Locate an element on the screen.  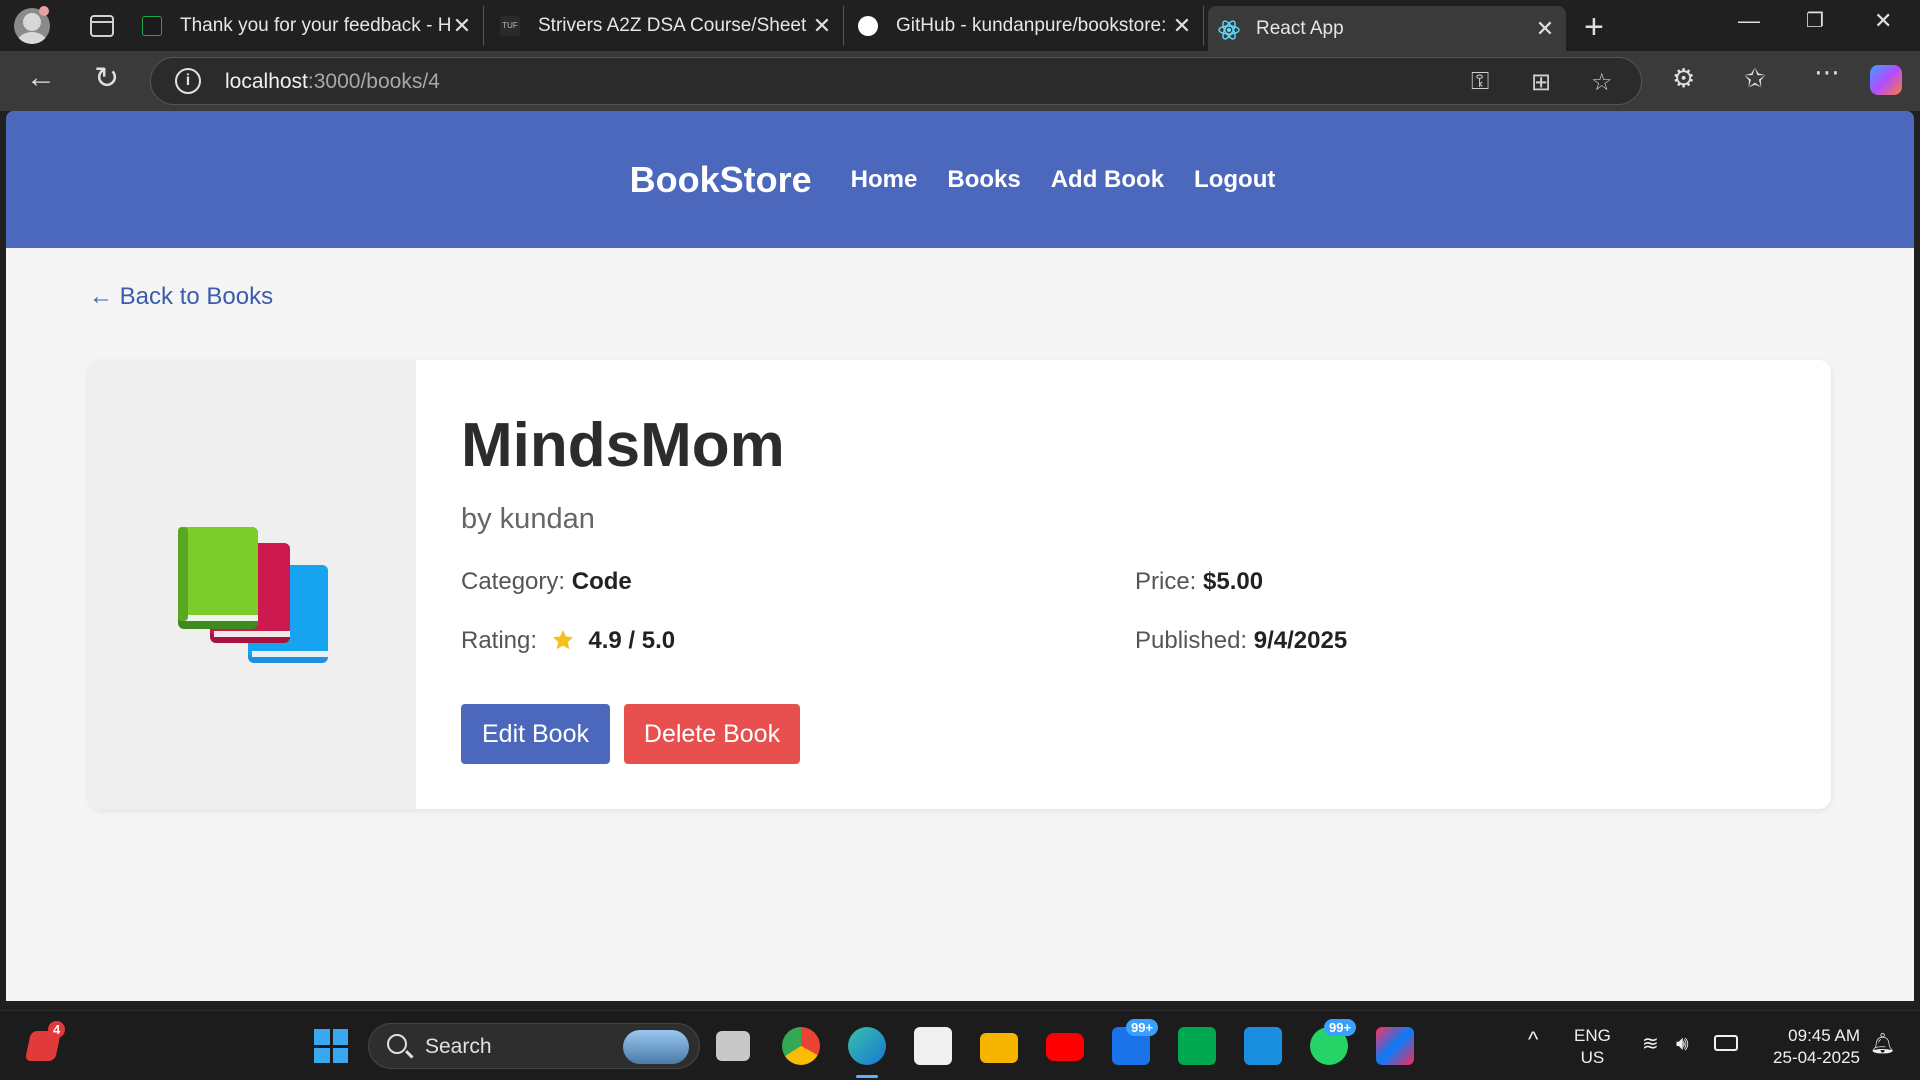
tab-title: Thank you for your feedback - Ha is located at coordinates (315, 25).